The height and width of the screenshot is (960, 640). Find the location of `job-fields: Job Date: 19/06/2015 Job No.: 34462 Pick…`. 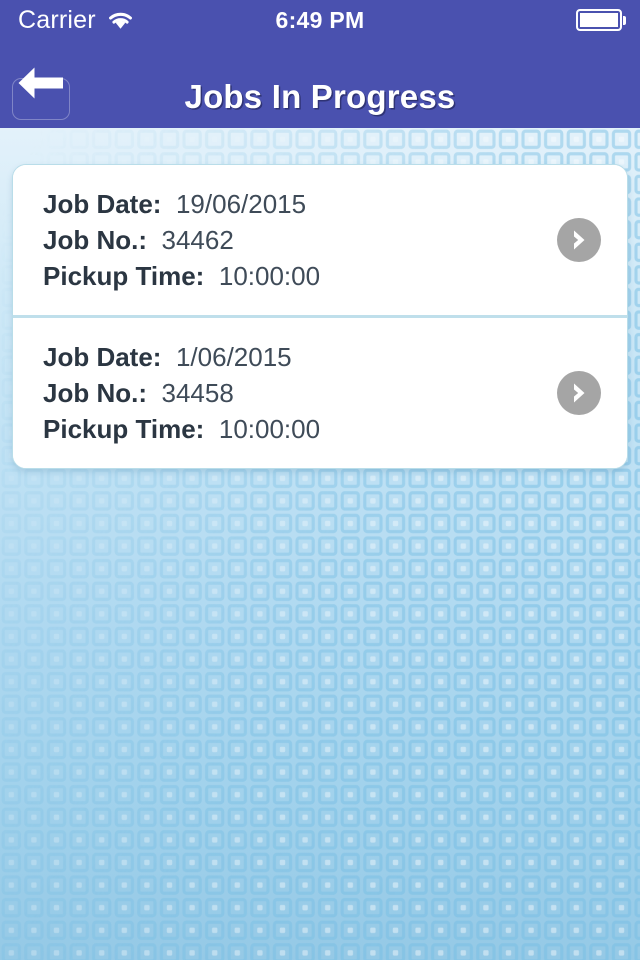

job-fields: Job Date: 19/06/2015 Job No.: 34462 Pick… is located at coordinates (300, 240).